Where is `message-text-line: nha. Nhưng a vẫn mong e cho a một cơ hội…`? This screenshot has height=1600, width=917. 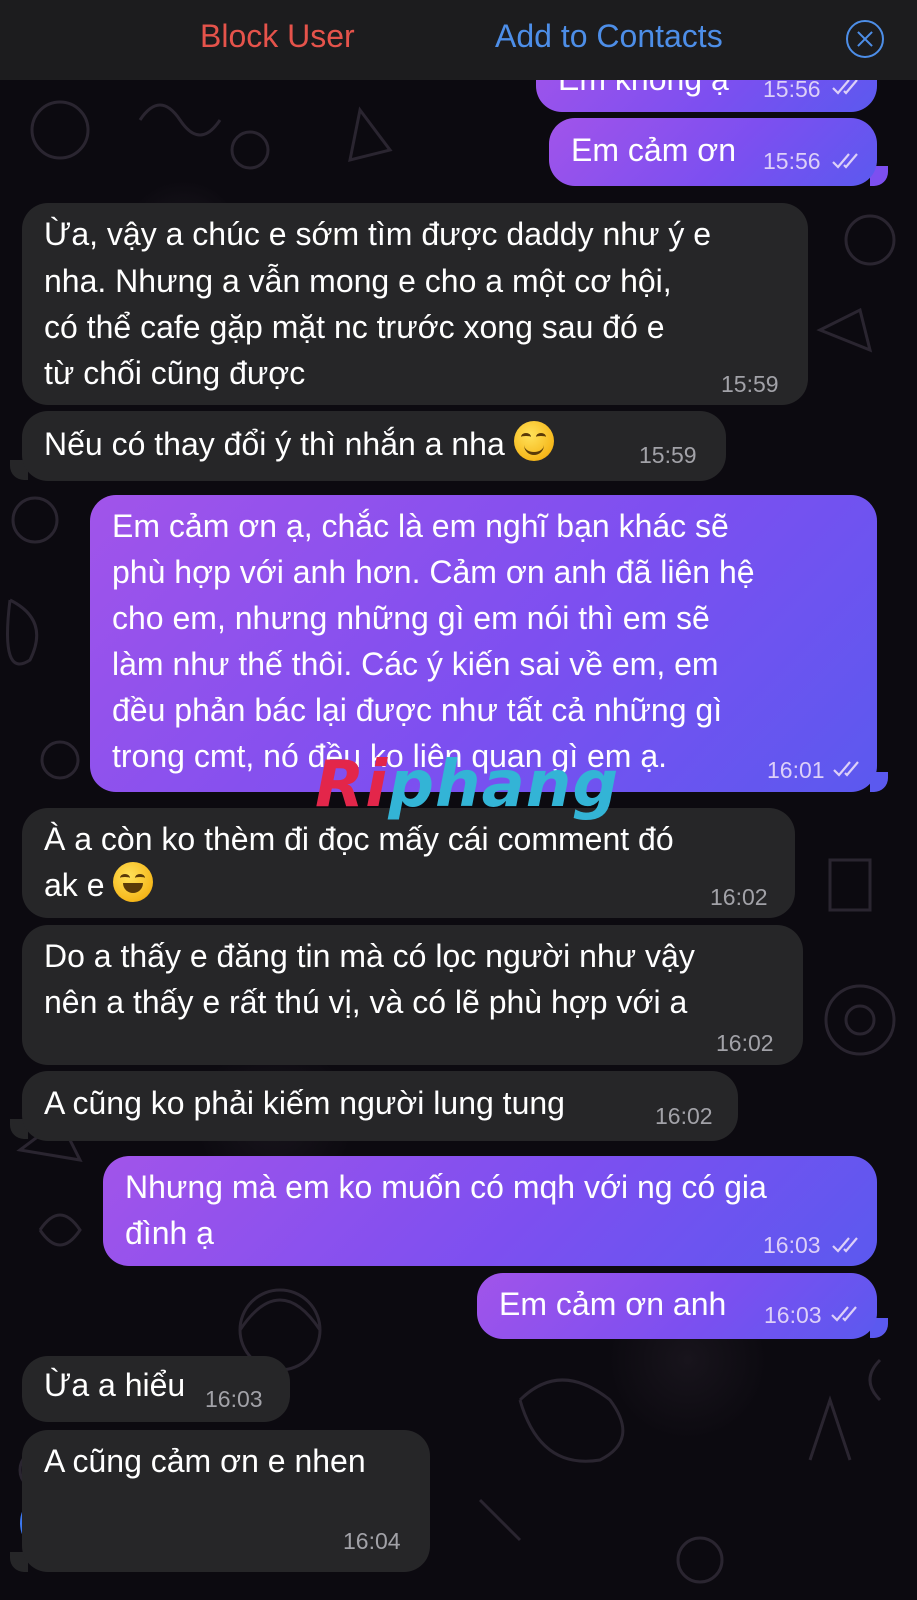 message-text-line: nha. Nhưng a vẫn mong e cho a một cơ hội… is located at coordinates (358, 281).